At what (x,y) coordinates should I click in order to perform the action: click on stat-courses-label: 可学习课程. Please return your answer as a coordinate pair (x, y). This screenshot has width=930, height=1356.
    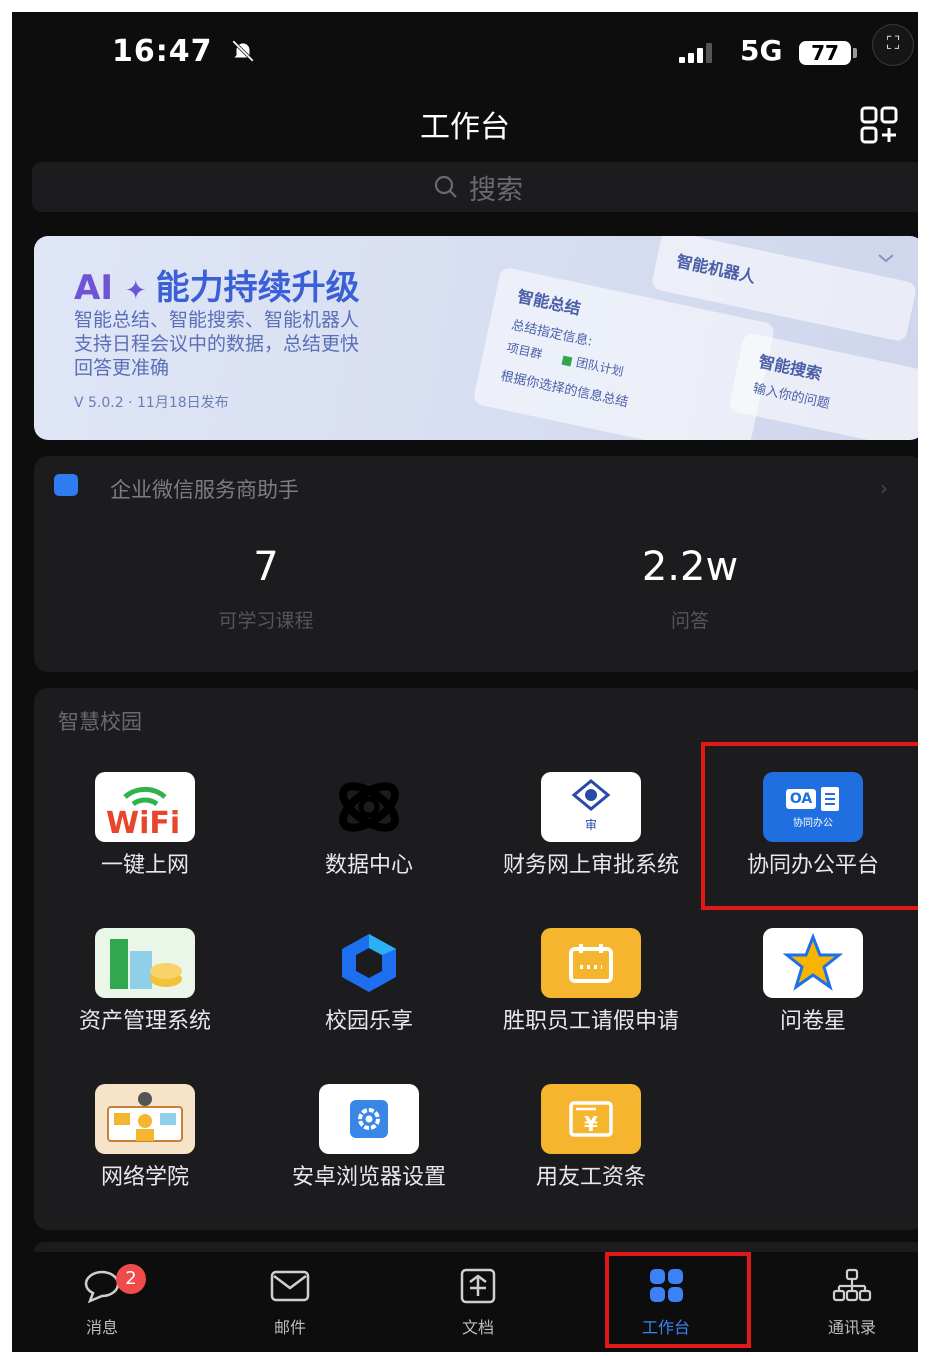
    Looking at the image, I should click on (266, 621).